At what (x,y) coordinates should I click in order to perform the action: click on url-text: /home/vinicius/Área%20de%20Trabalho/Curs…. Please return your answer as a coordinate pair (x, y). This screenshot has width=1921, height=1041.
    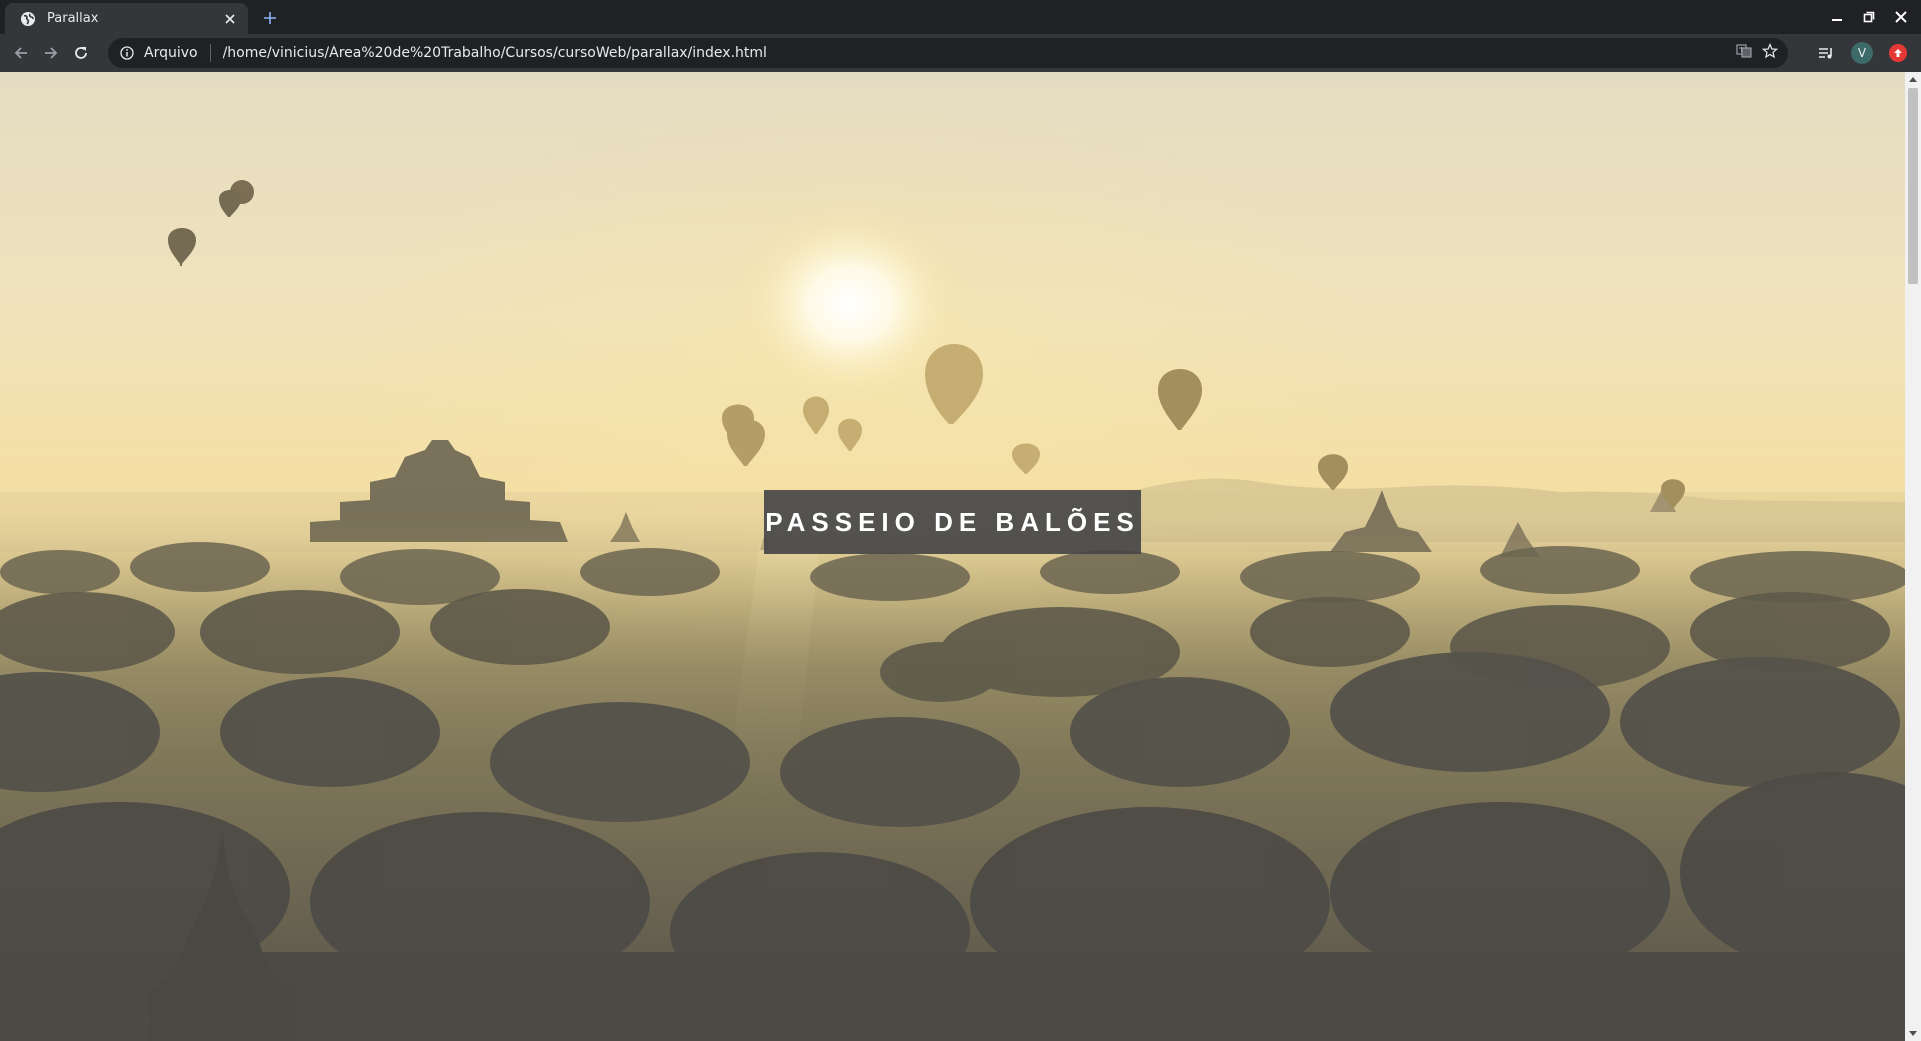
    Looking at the image, I should click on (979, 53).